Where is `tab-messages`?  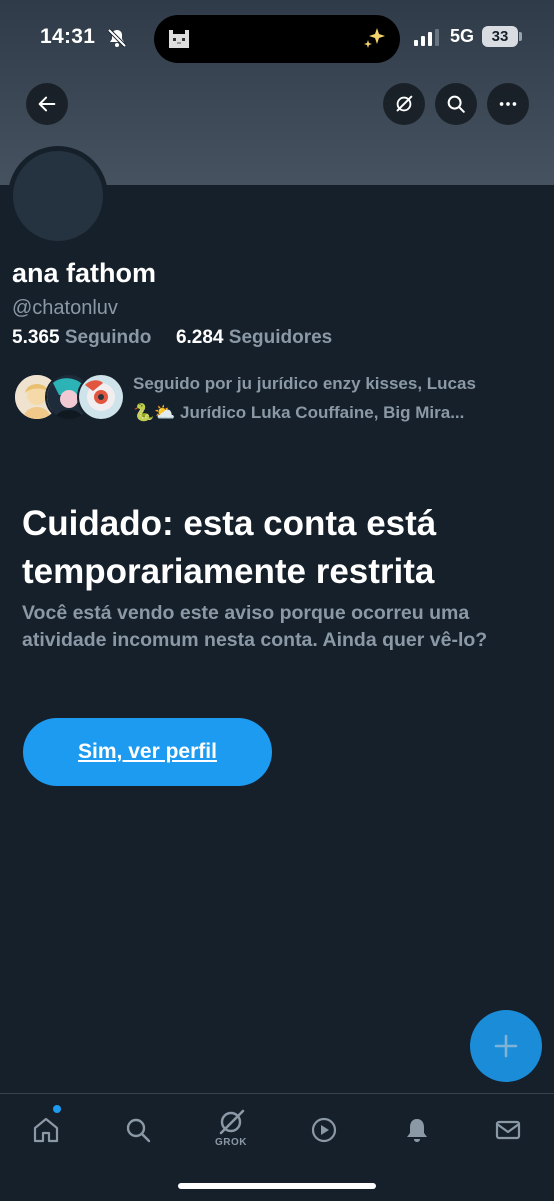
tab-messages is located at coordinates (508, 1130).